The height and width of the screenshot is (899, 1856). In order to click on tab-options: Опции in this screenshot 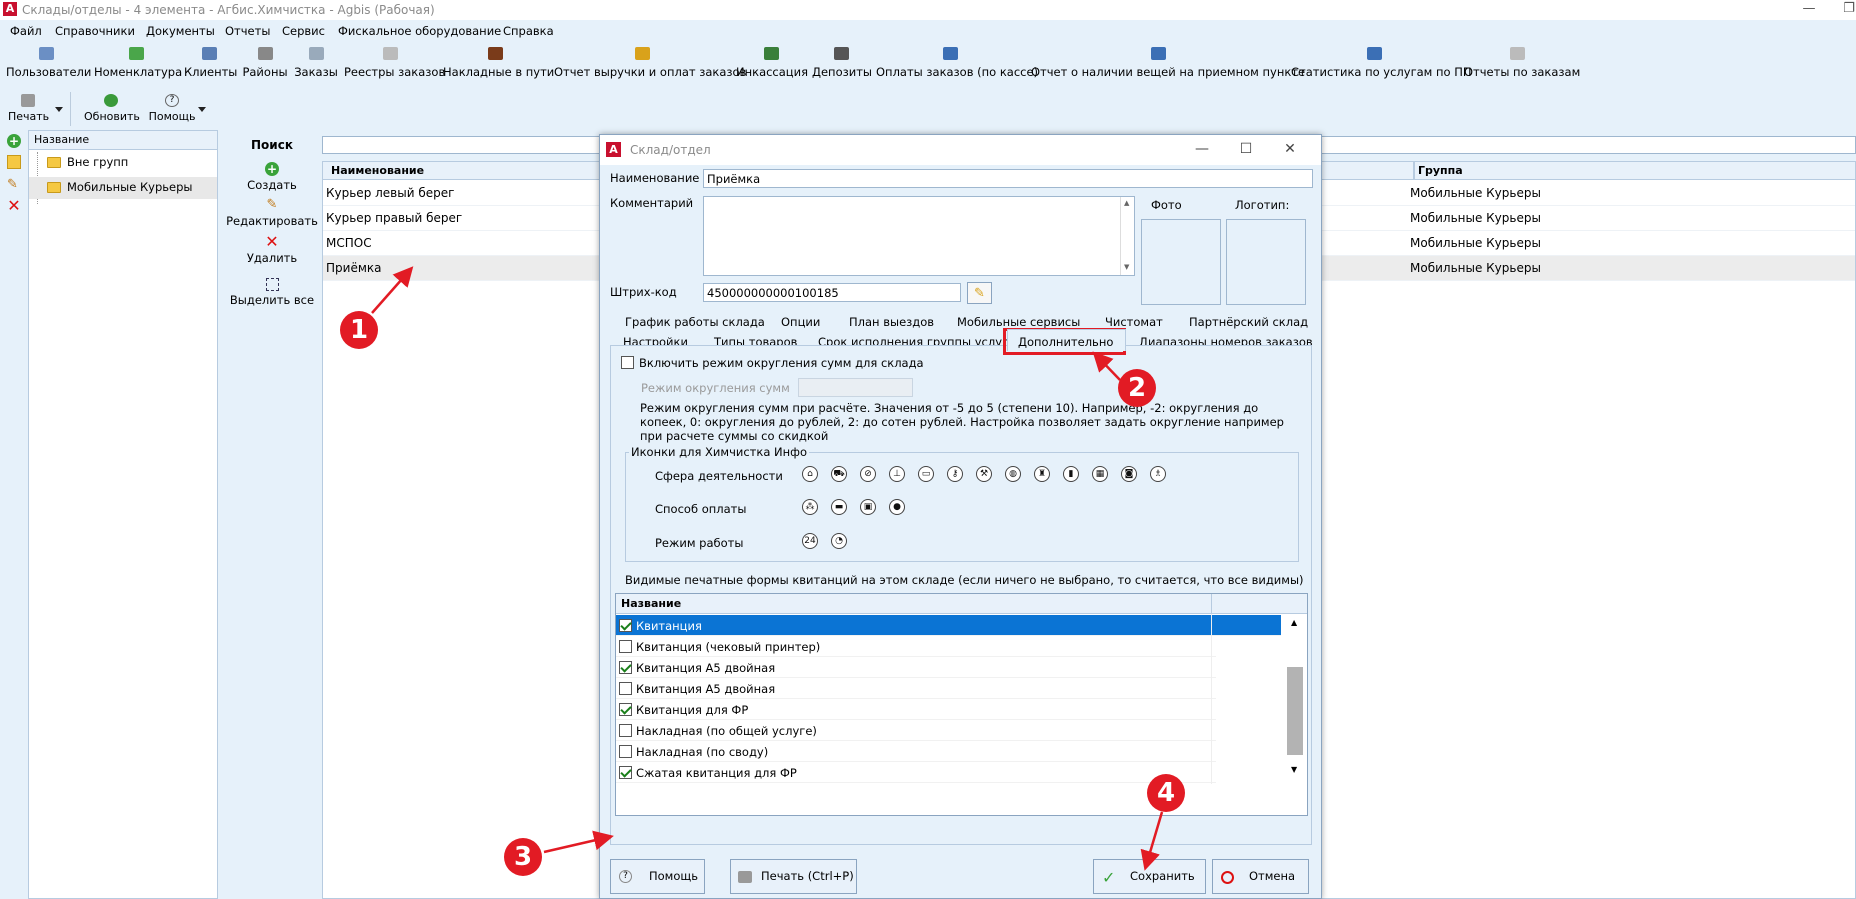, I will do `click(800, 322)`.